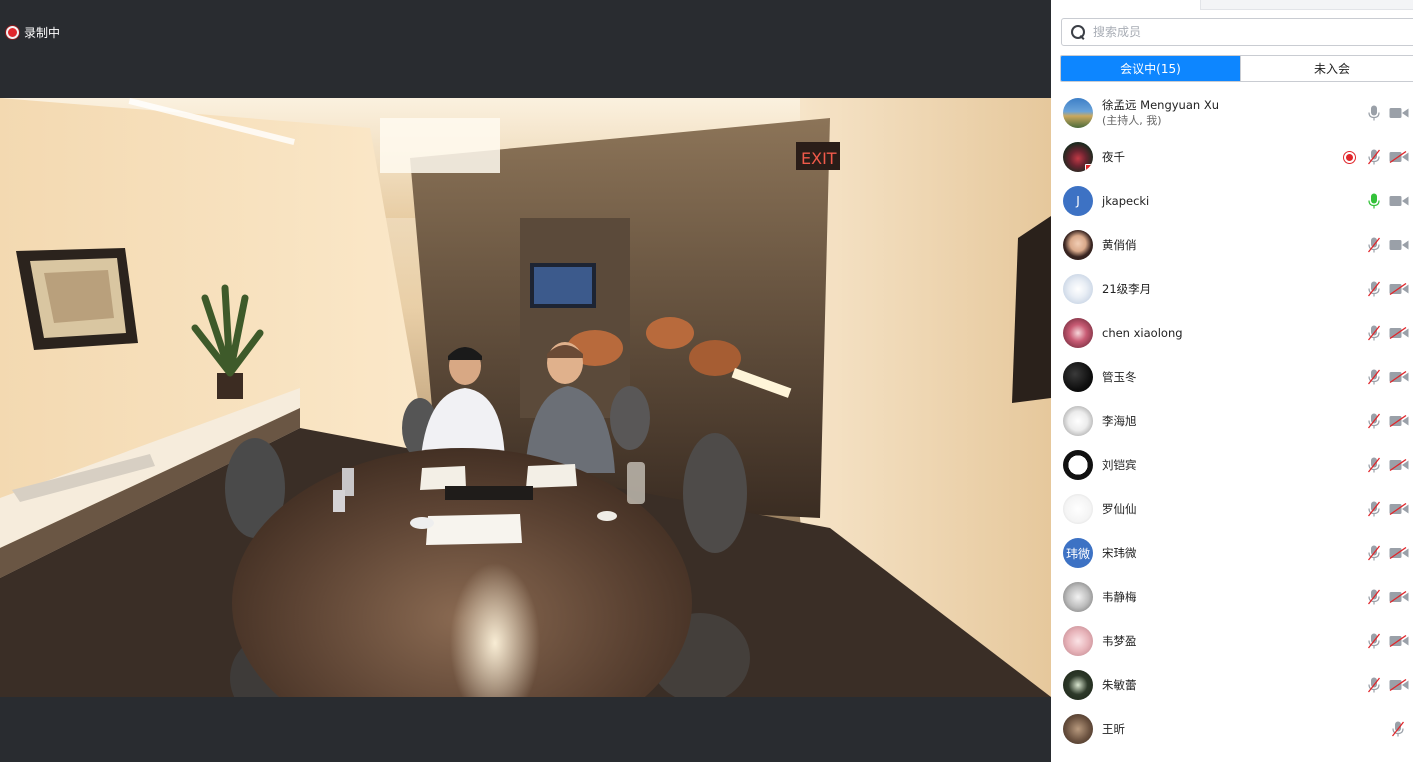 Image resolution: width=1413 pixels, height=762 pixels. I want to click on member-search-box, so click(1237, 32).